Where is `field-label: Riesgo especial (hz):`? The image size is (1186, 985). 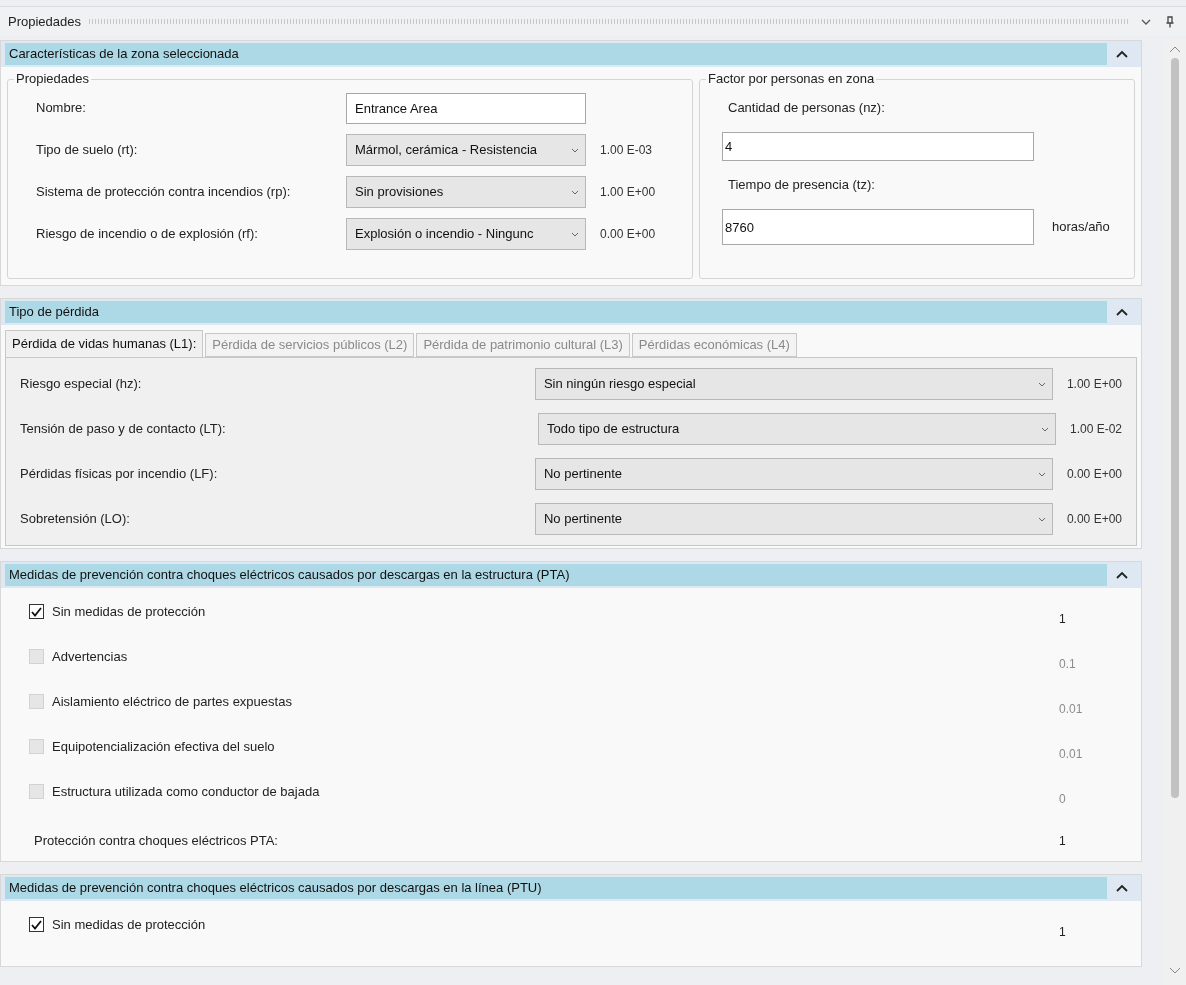 field-label: Riesgo especial (hz): is located at coordinates (81, 384).